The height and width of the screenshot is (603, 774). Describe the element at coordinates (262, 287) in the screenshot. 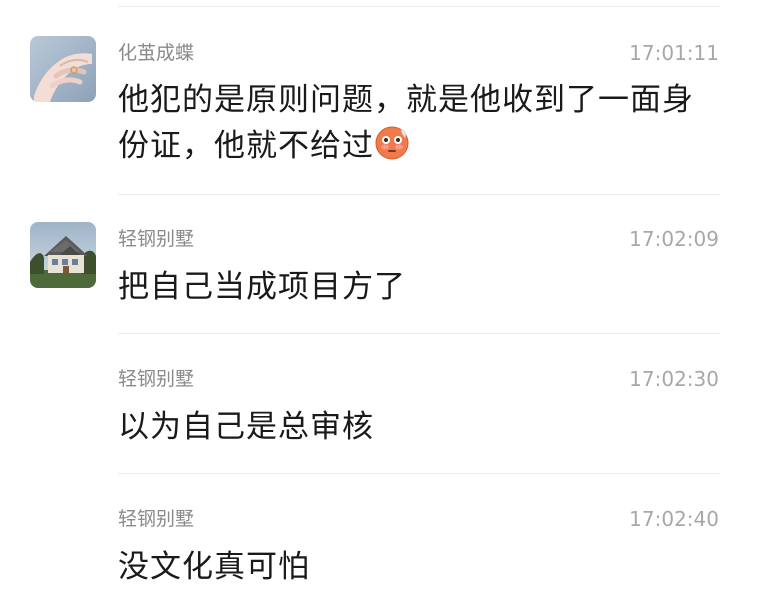

I see `message-text: 把自己当成项目方了` at that location.